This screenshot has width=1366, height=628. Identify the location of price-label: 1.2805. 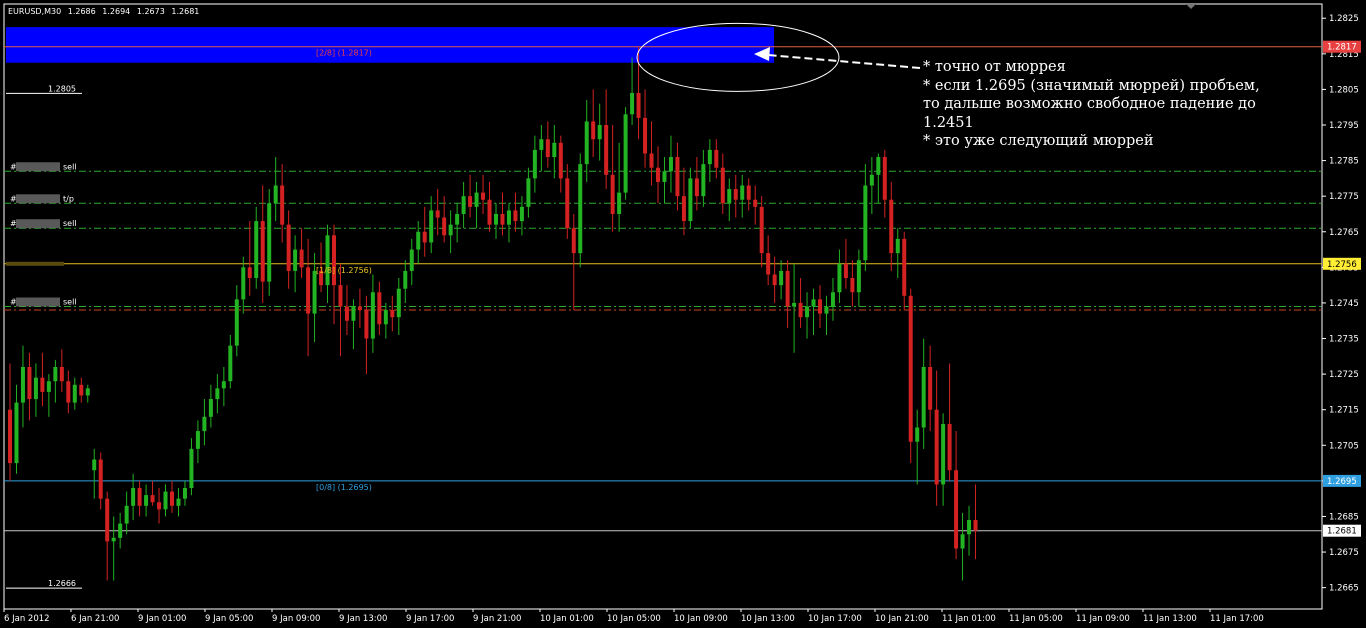
(62, 88).